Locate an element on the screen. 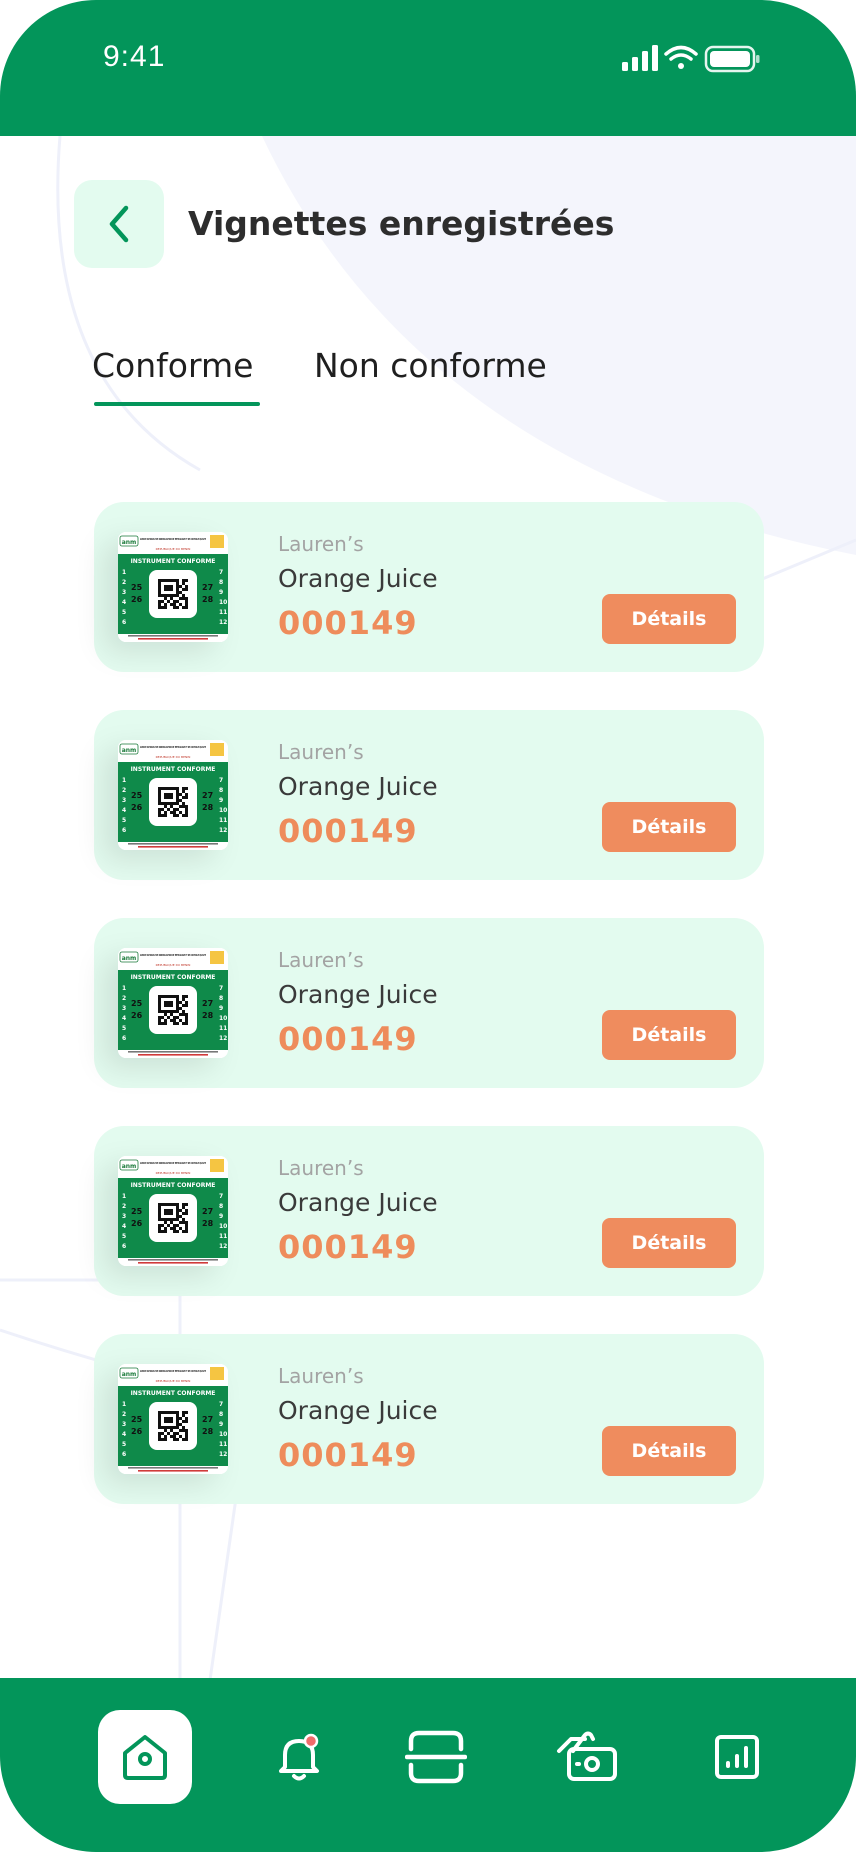 Image resolution: width=856 pixels, height=1852 pixels. vignette-year-label: 27 is located at coordinates (207, 1419).